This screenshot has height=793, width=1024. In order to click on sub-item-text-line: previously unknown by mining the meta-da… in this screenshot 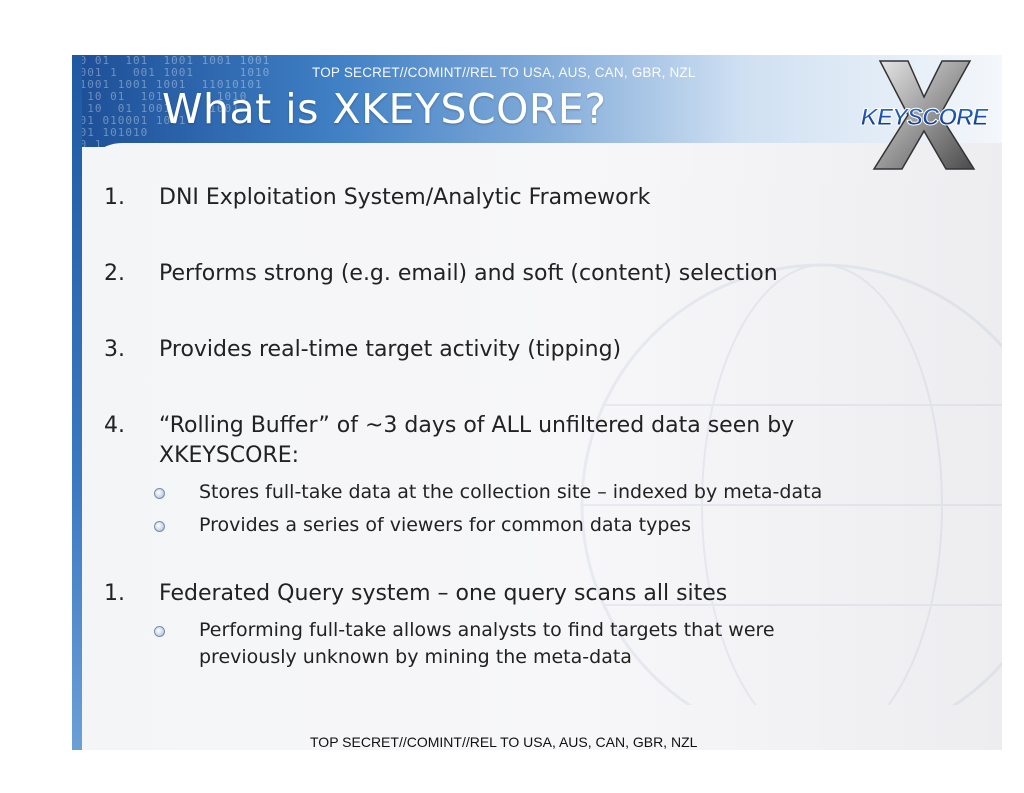, I will do `click(415, 657)`.